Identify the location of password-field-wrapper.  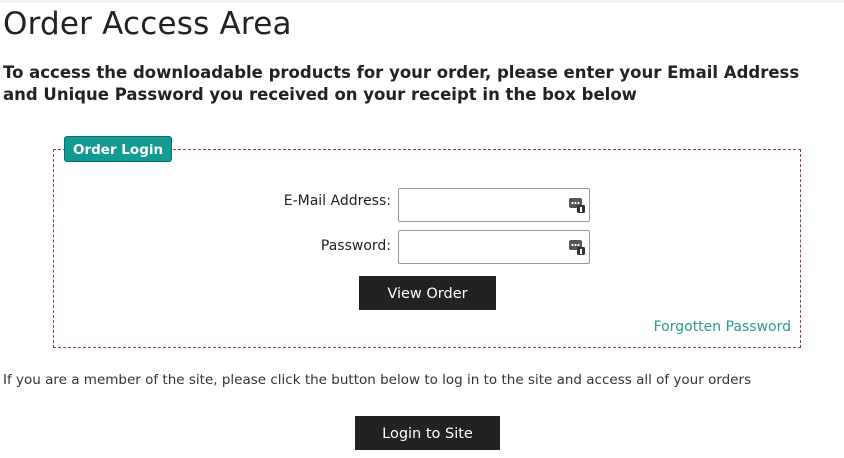
(494, 247).